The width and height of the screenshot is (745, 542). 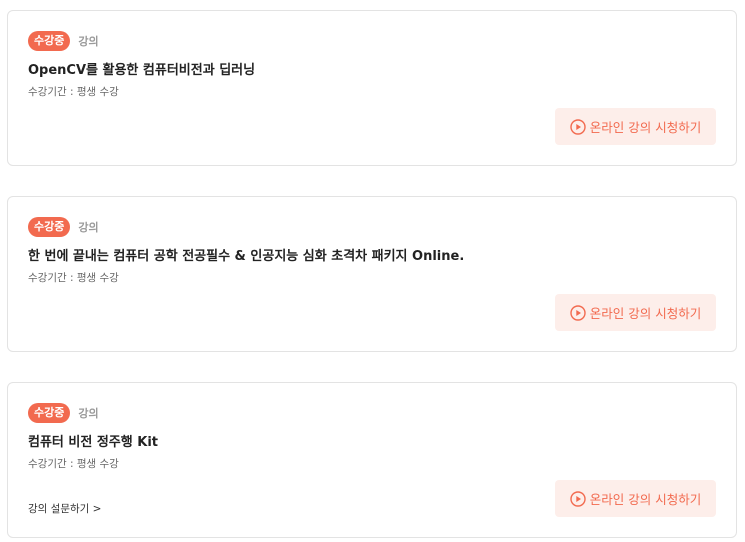 I want to click on course-survey-link: 강의 설문하기 >, so click(x=64, y=508).